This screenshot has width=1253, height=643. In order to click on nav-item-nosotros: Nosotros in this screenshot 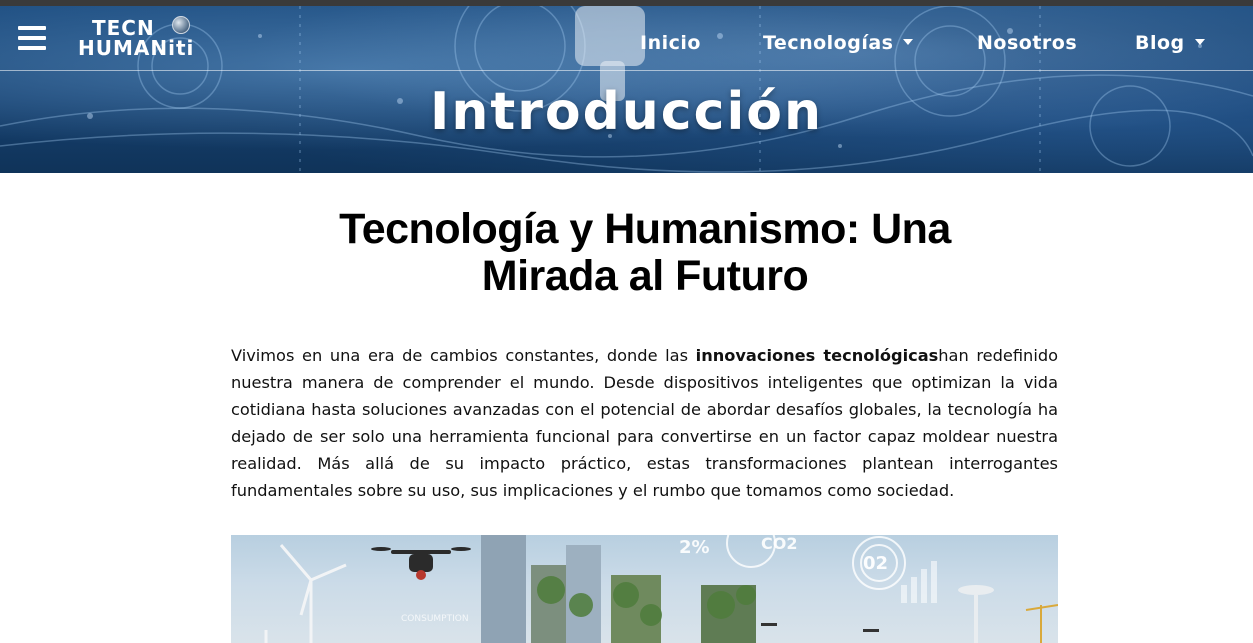, I will do `click(1027, 43)`.